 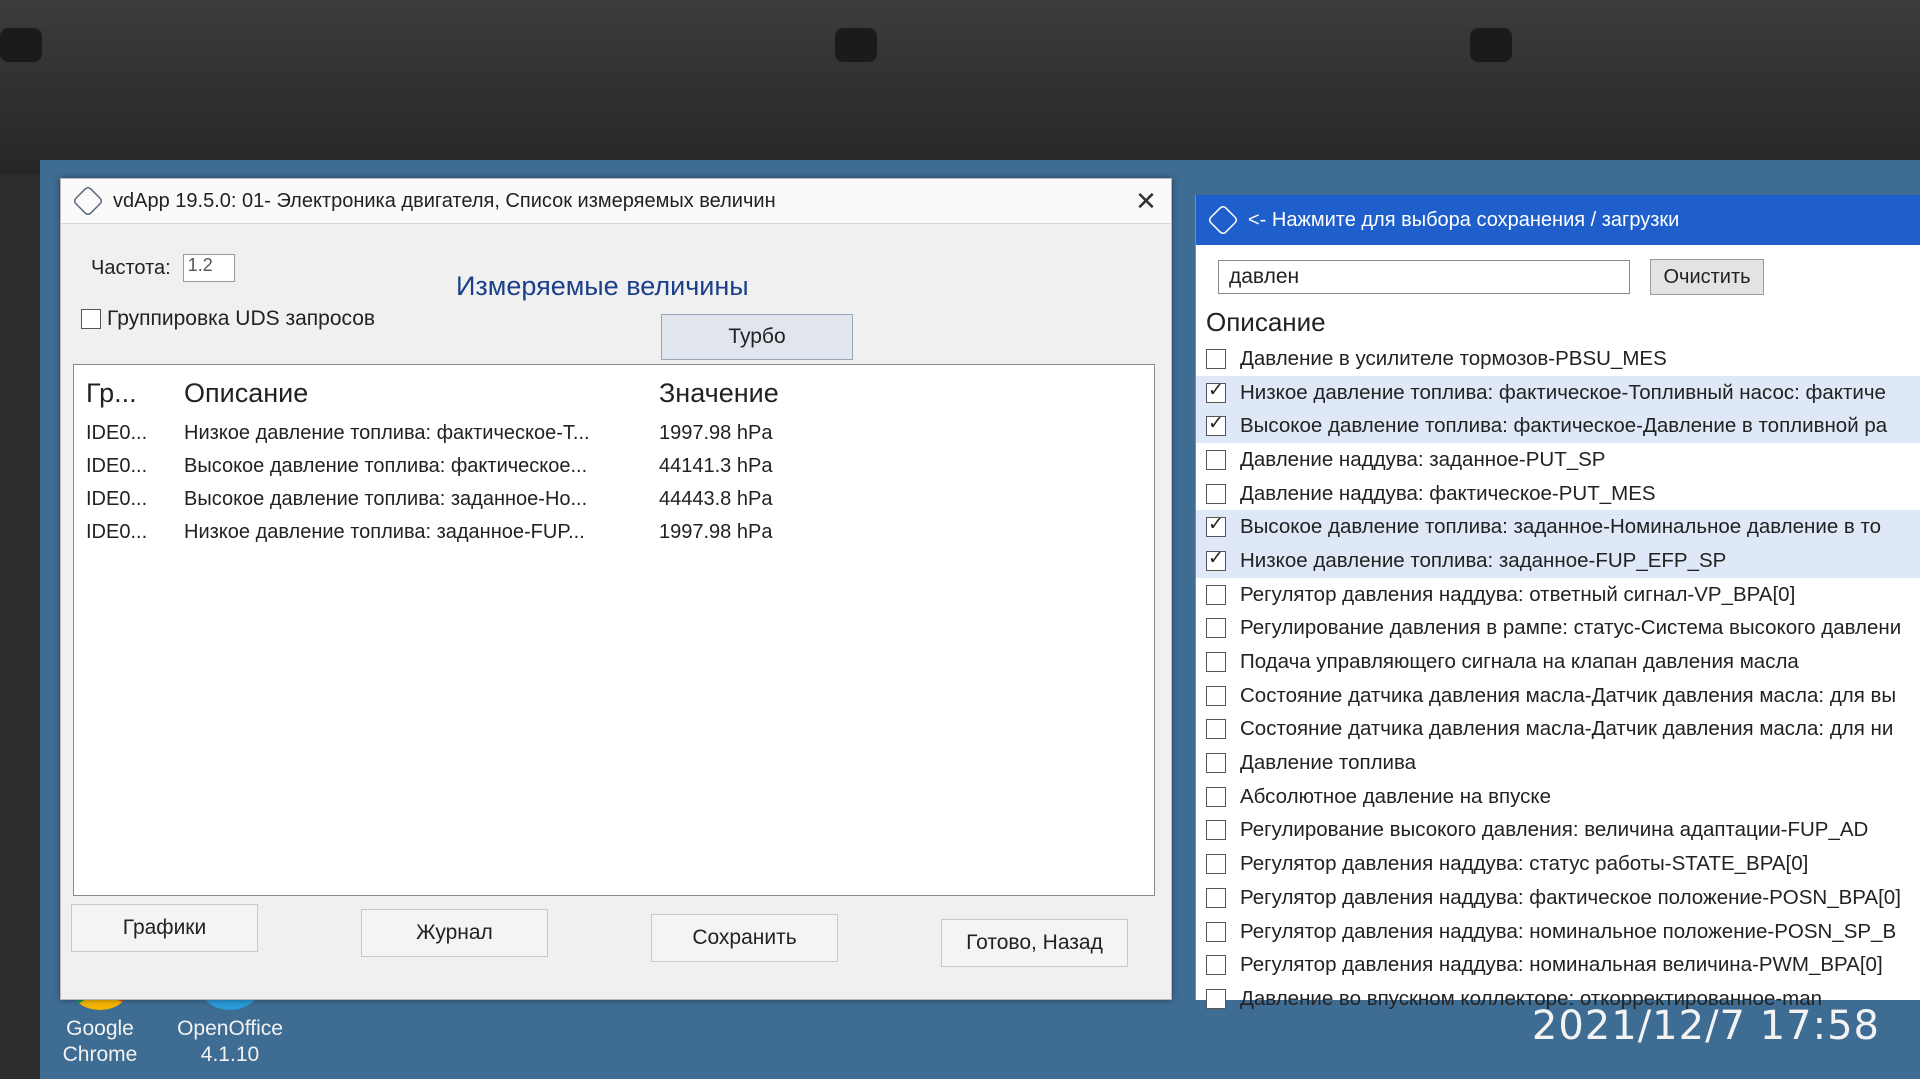 I want to click on journal-button: Журнал, so click(x=454, y=933).